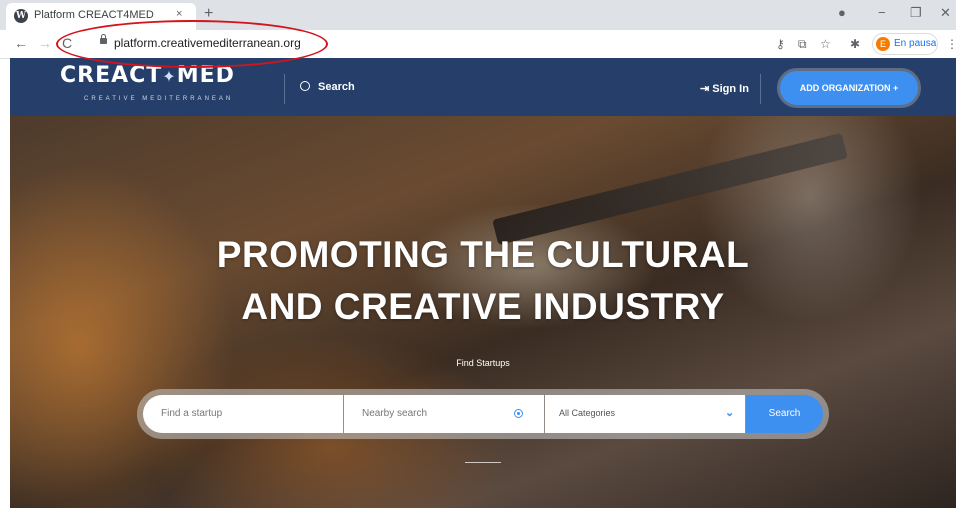 Image resolution: width=956 pixels, height=508 pixels. Describe the element at coordinates (915, 43) in the screenshot. I see `profile-label: En pausa` at that location.